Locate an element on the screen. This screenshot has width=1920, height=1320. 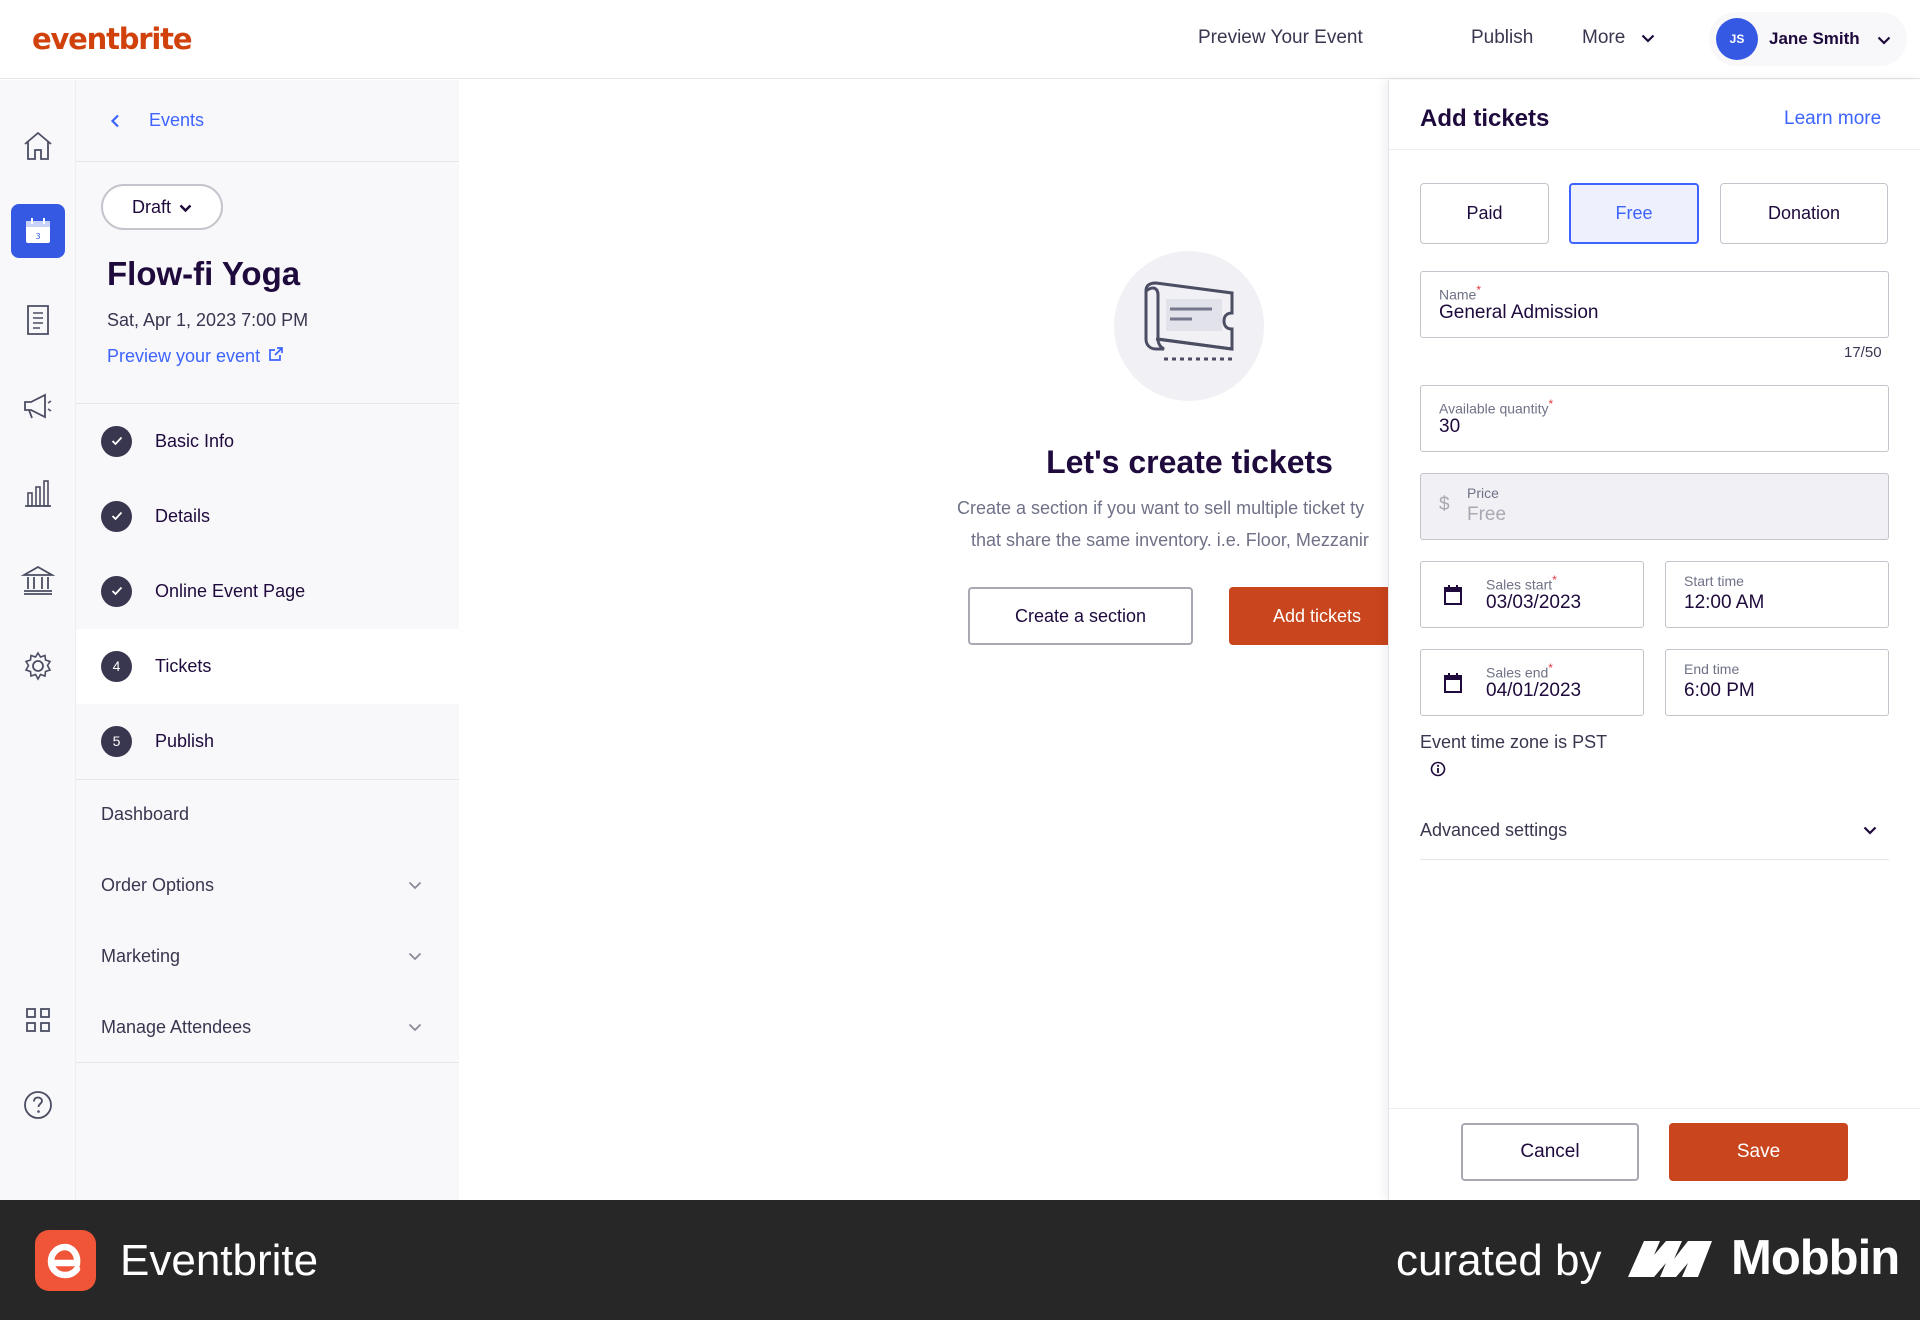
marketing-icon is located at coordinates (38, 406).